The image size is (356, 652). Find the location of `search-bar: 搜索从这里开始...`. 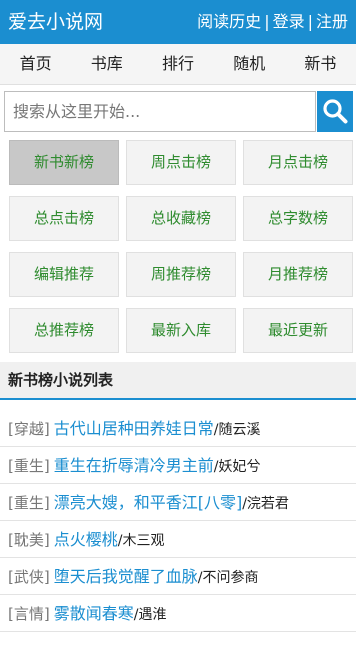

search-bar: 搜索从这里开始... is located at coordinates (178, 111).